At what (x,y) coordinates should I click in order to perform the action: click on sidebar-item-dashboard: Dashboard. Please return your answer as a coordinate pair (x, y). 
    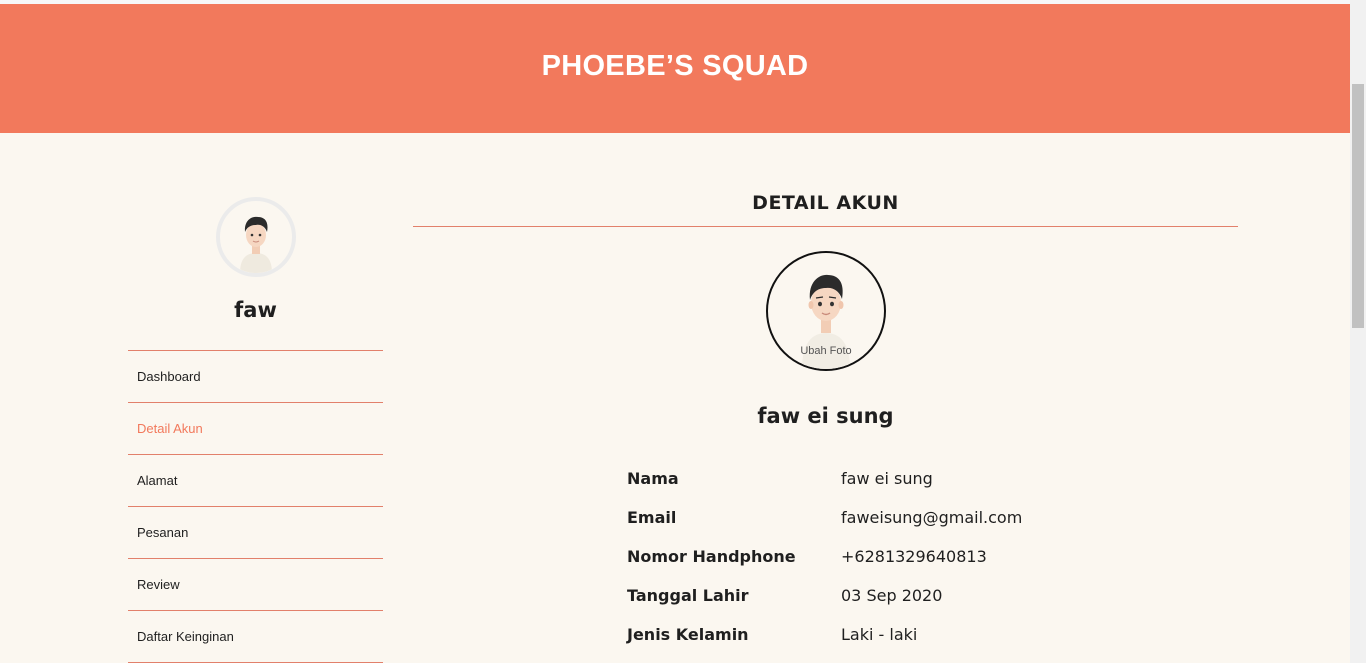
    Looking at the image, I should click on (255, 377).